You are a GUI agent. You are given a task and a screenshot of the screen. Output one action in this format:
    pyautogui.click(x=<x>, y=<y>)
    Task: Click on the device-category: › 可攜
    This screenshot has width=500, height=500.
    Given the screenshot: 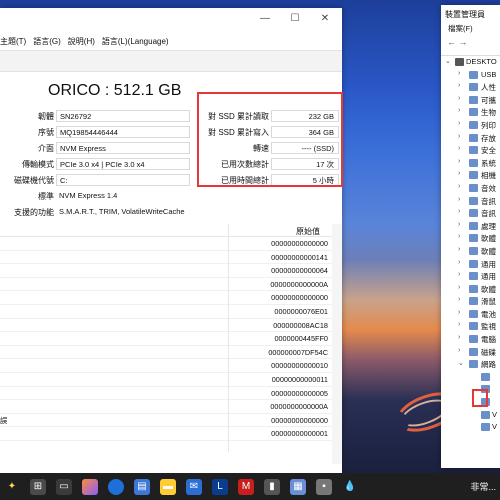 What is the action you would take?
    pyautogui.click(x=470, y=100)
    